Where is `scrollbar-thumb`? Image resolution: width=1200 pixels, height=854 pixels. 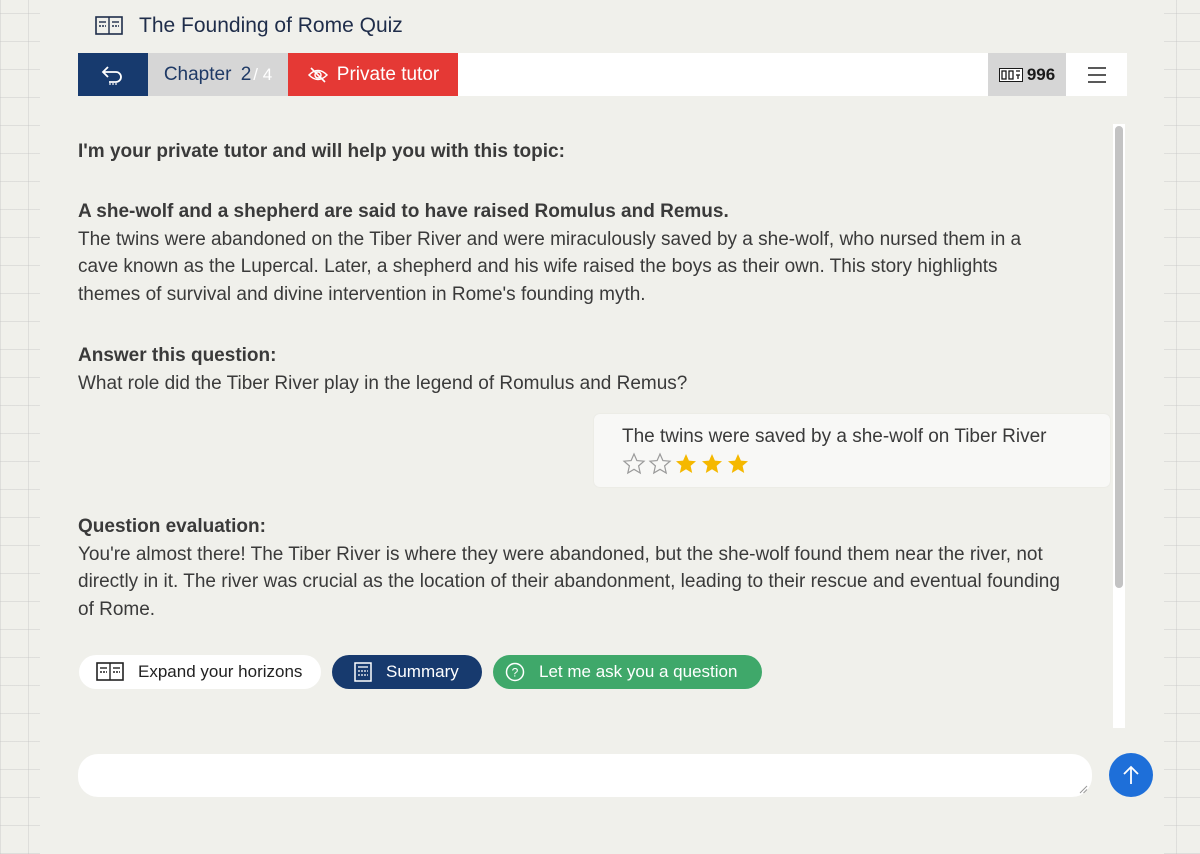 scrollbar-thumb is located at coordinates (1119, 357).